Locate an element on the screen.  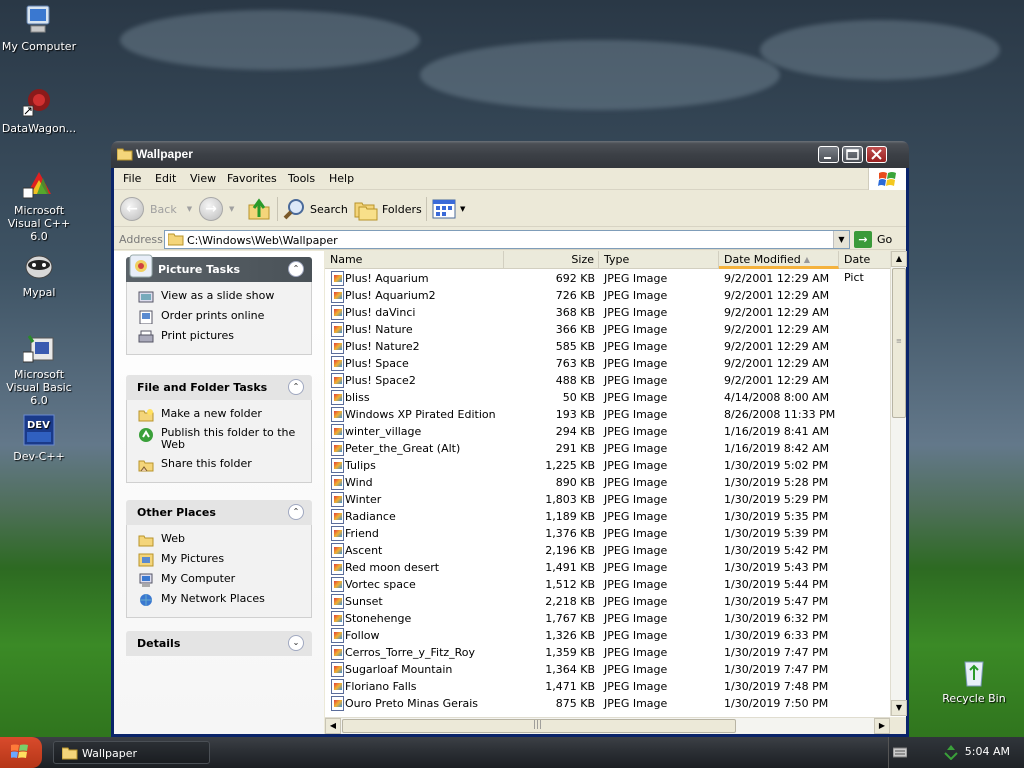
desktop-icon-visual-basic: Microsoft Visual Basic 6.0 is located at coordinates (39, 369).